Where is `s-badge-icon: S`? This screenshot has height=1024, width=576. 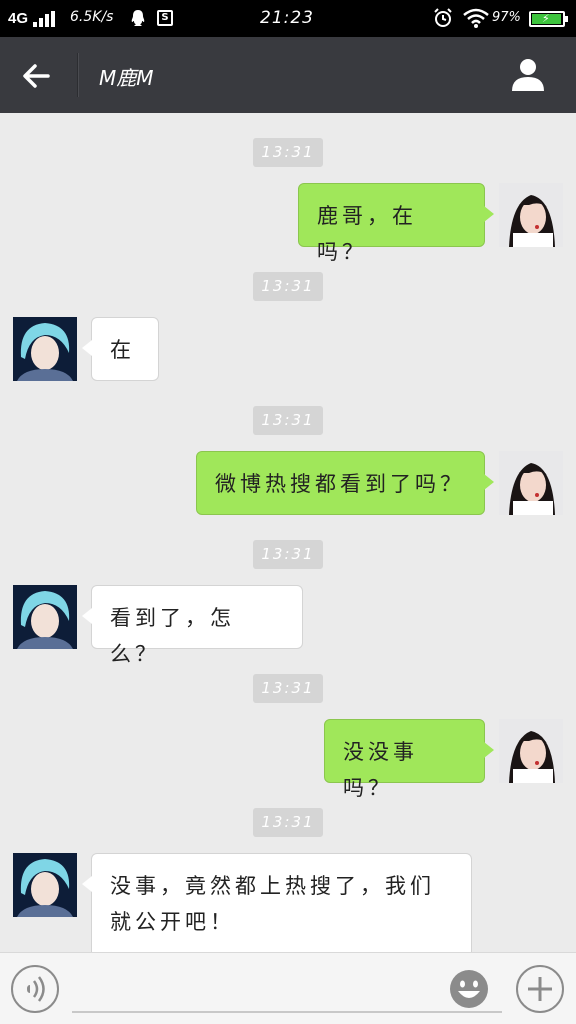 s-badge-icon: S is located at coordinates (165, 18).